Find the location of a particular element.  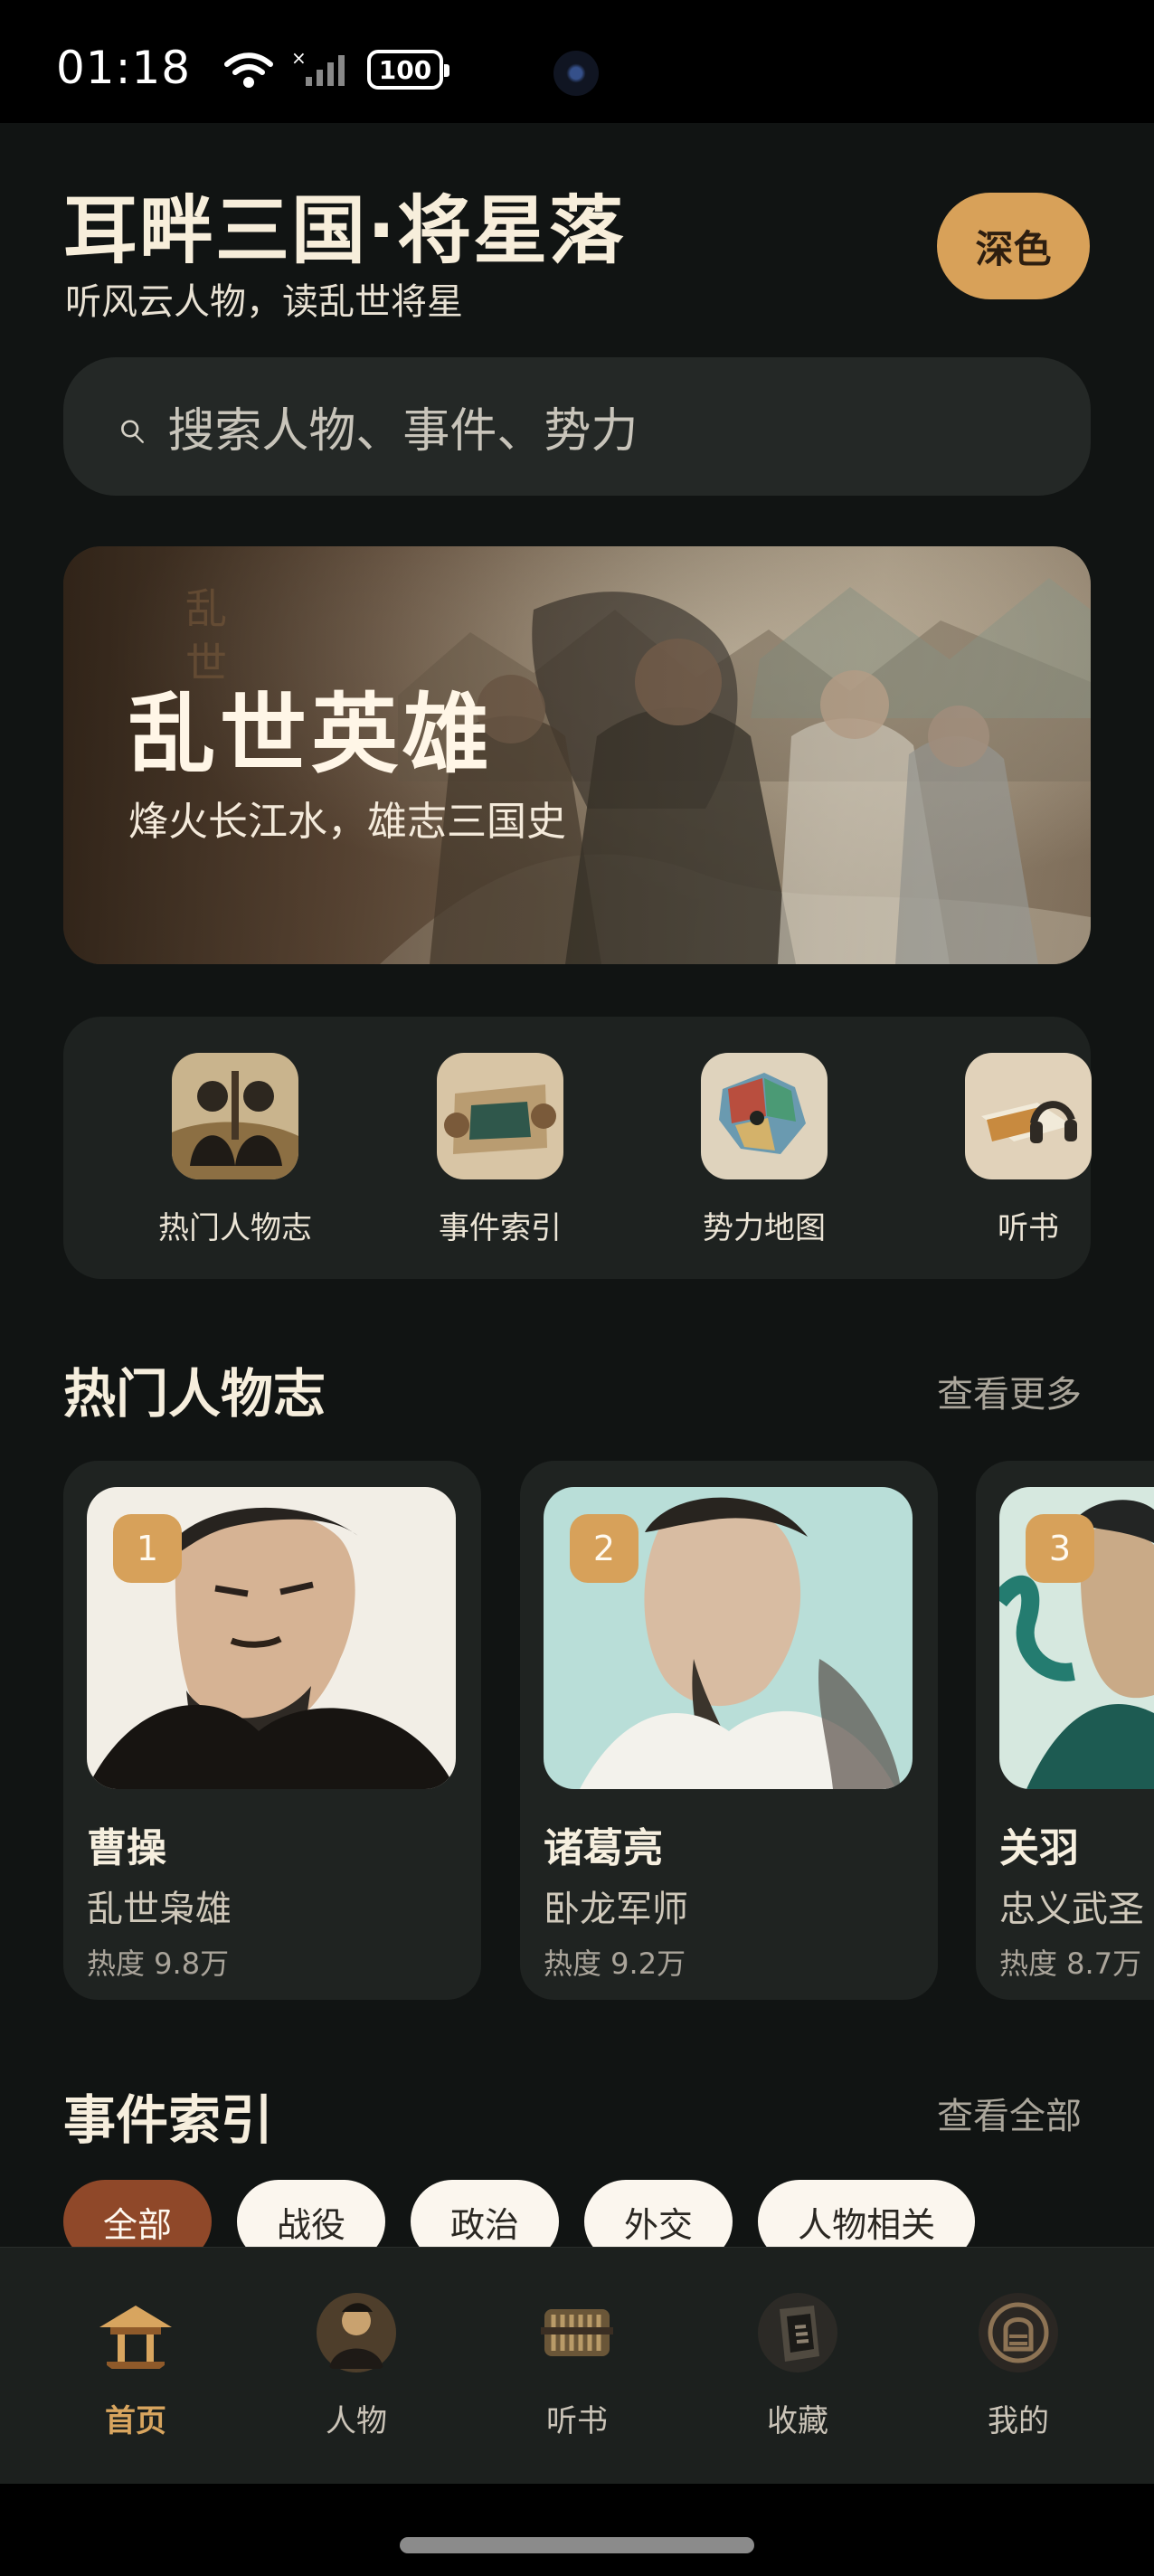

person-name: 诸葛亮 is located at coordinates (603, 1848).